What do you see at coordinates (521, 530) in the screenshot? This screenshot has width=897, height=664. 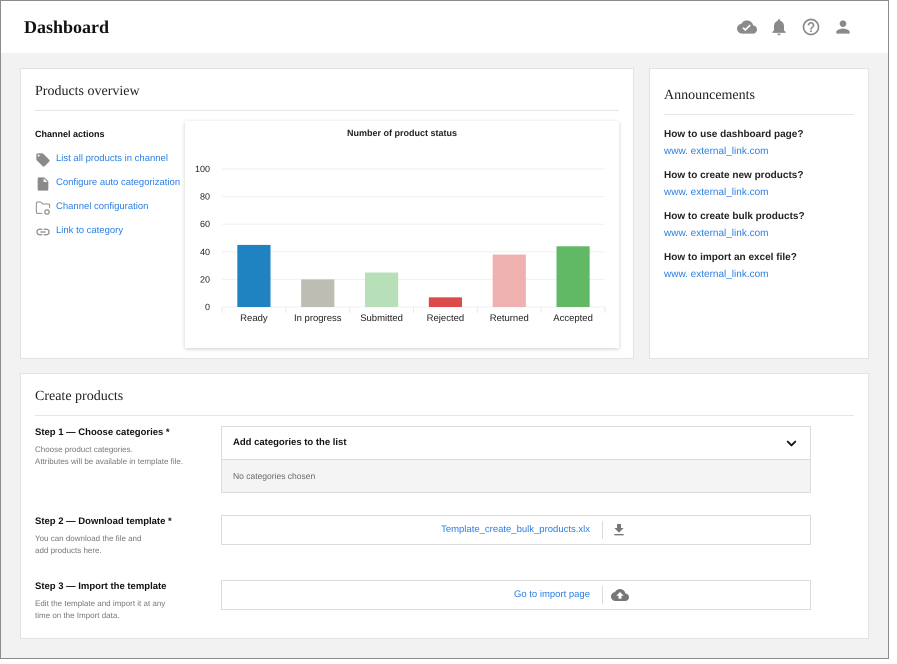 I see `template-link: Template_create_bulk_products.xlx` at bounding box center [521, 530].